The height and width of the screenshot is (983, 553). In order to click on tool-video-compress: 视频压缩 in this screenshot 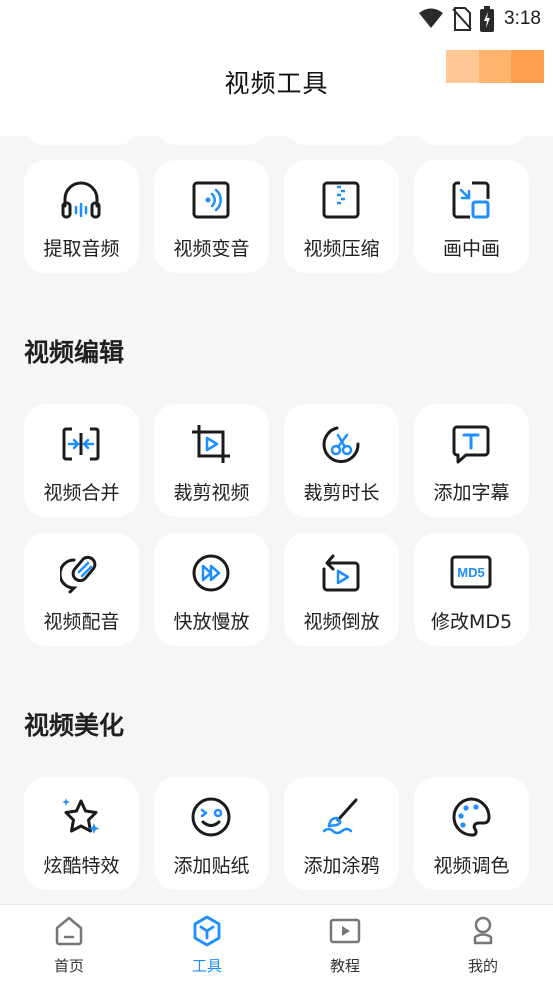, I will do `click(341, 216)`.